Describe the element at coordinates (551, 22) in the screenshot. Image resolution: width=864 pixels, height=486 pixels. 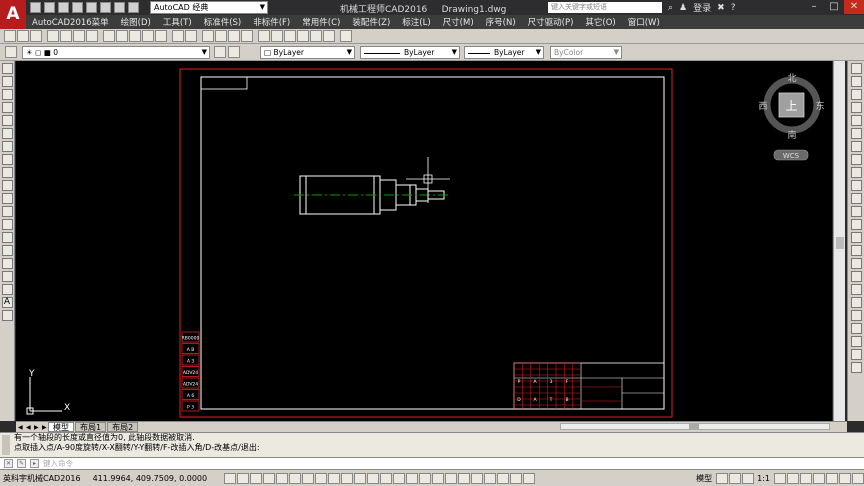
I see `menu-item: 尺寸驱动(P)` at that location.